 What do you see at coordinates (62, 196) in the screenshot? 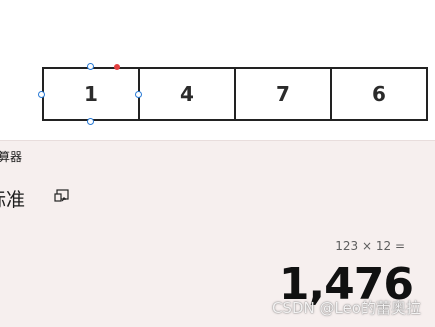
I see `keep-on-top-icon` at bounding box center [62, 196].